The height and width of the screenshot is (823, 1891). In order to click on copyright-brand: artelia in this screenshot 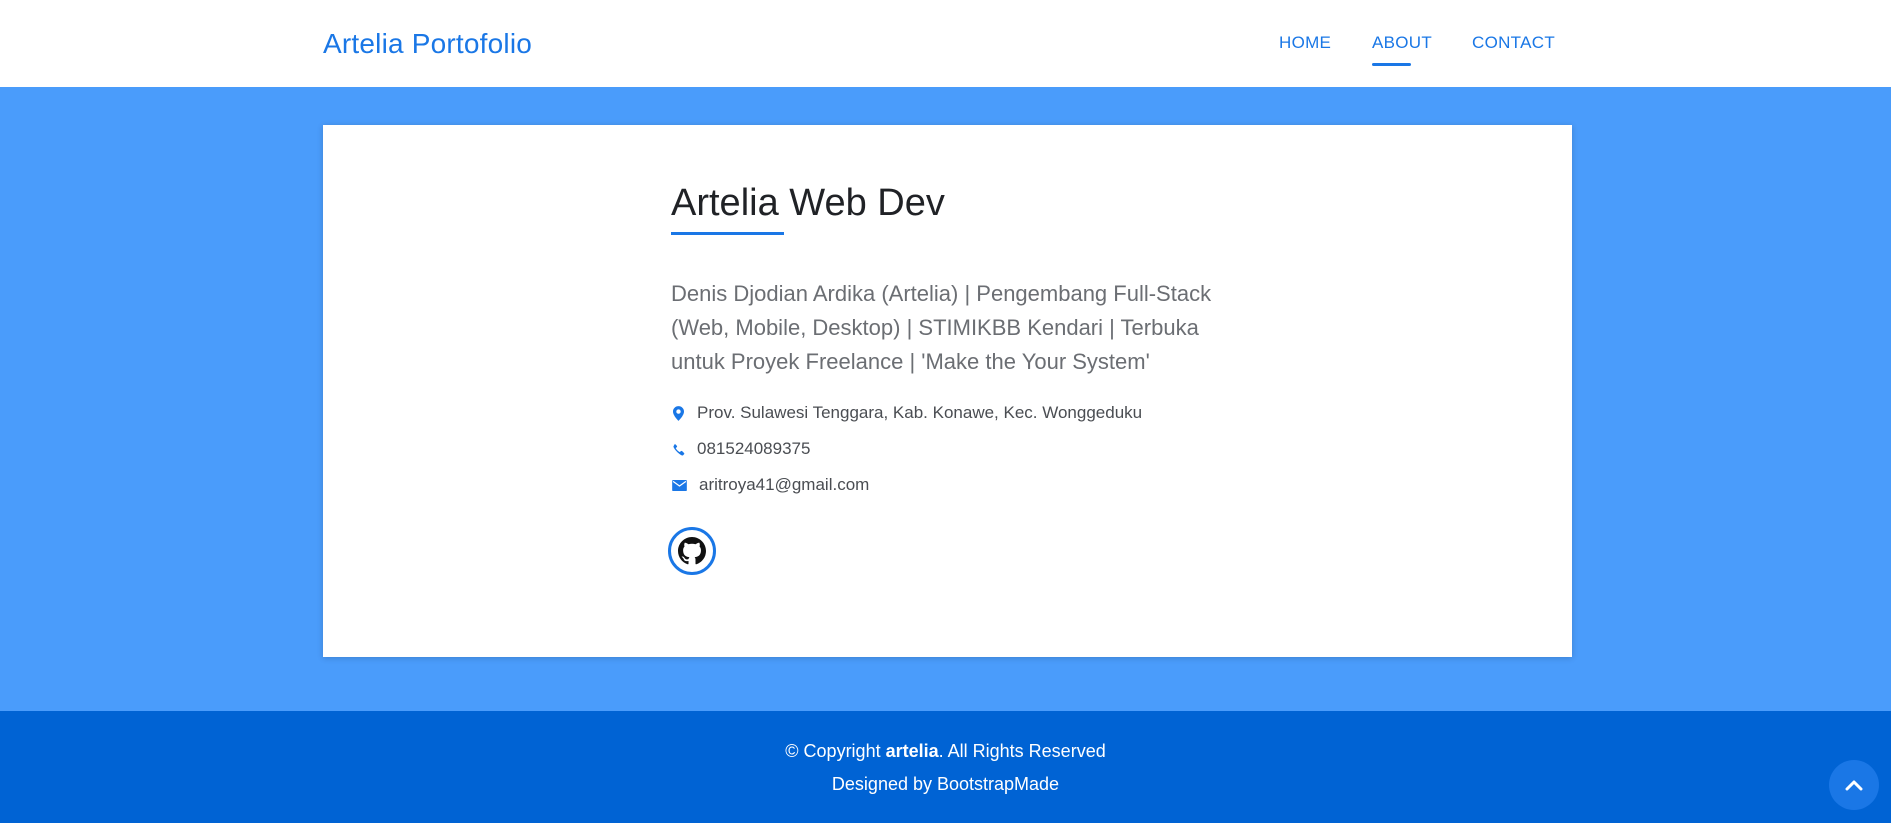, I will do `click(912, 751)`.